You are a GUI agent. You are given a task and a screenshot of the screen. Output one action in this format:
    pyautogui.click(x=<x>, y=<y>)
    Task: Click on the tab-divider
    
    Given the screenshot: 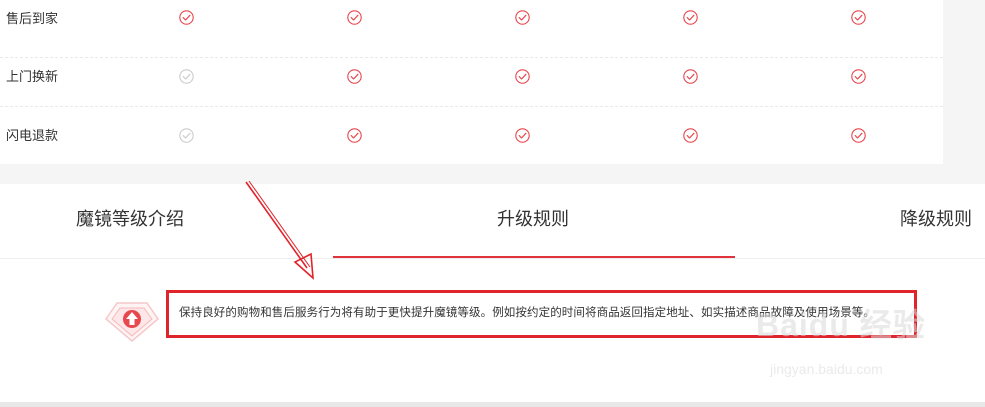 What is the action you would take?
    pyautogui.click(x=492, y=258)
    